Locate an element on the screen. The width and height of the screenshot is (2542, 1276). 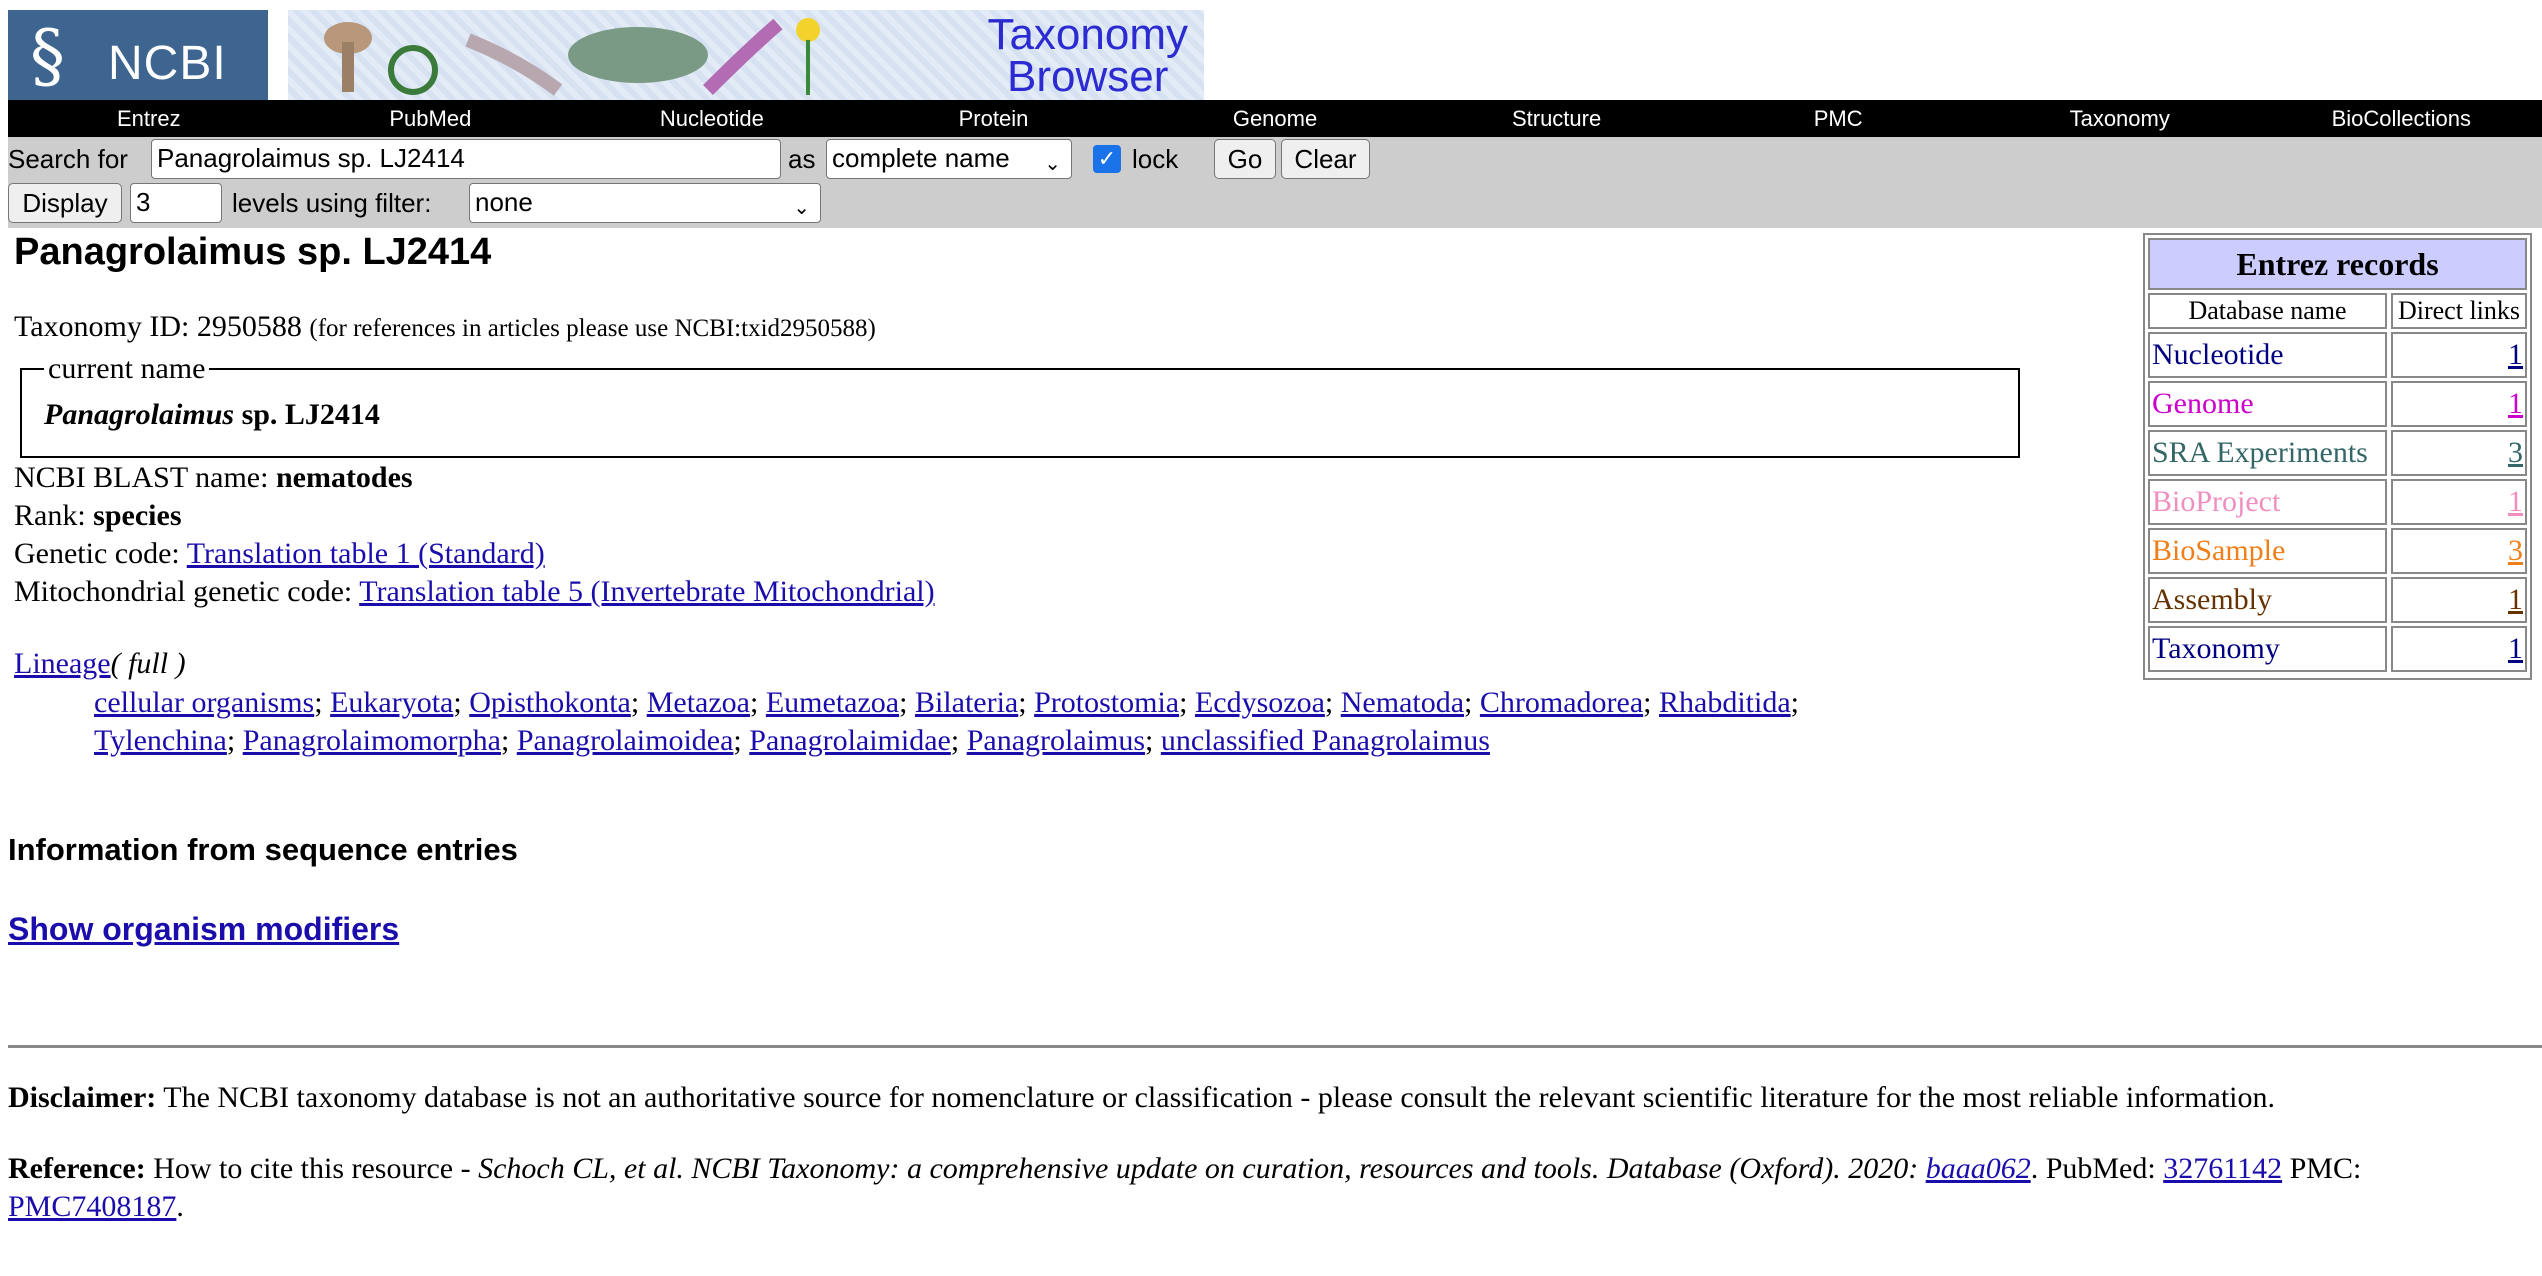
entrez-records-title: Entrez records is located at coordinates (2337, 264).